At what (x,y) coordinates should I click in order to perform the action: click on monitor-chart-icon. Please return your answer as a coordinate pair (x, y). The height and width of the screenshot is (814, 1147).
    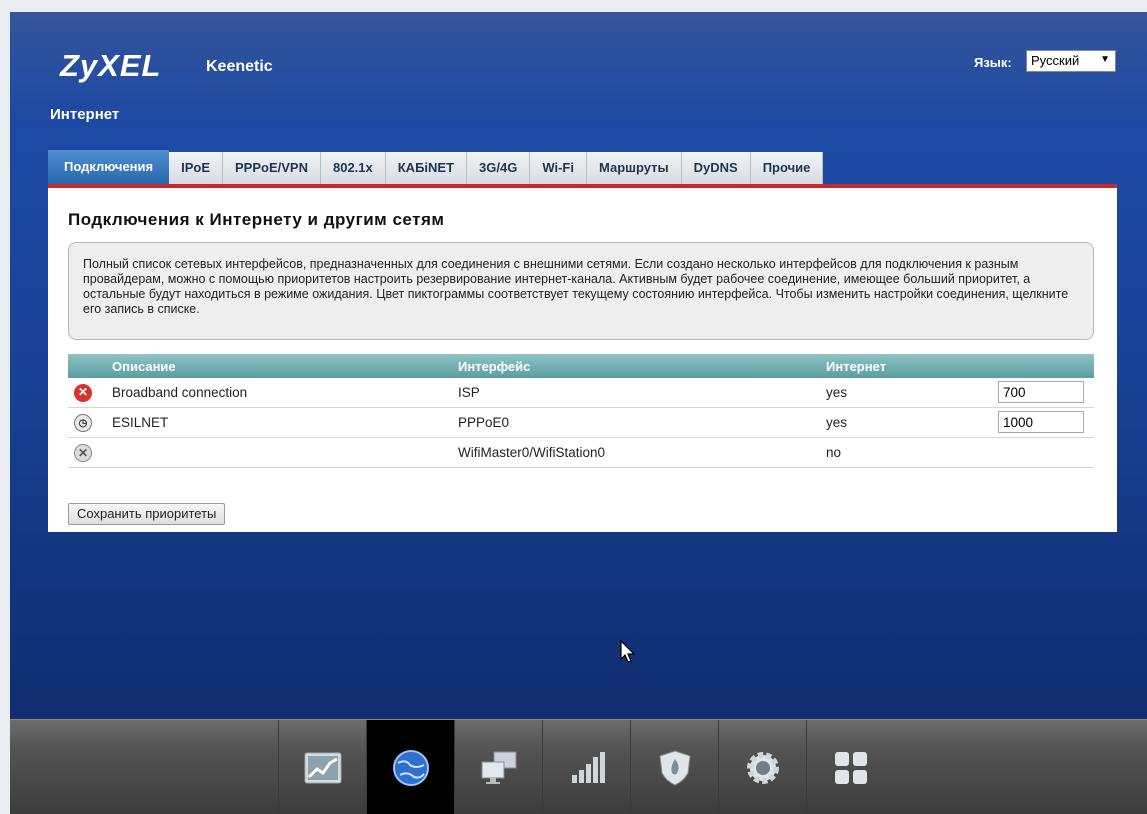
    Looking at the image, I should click on (322, 767).